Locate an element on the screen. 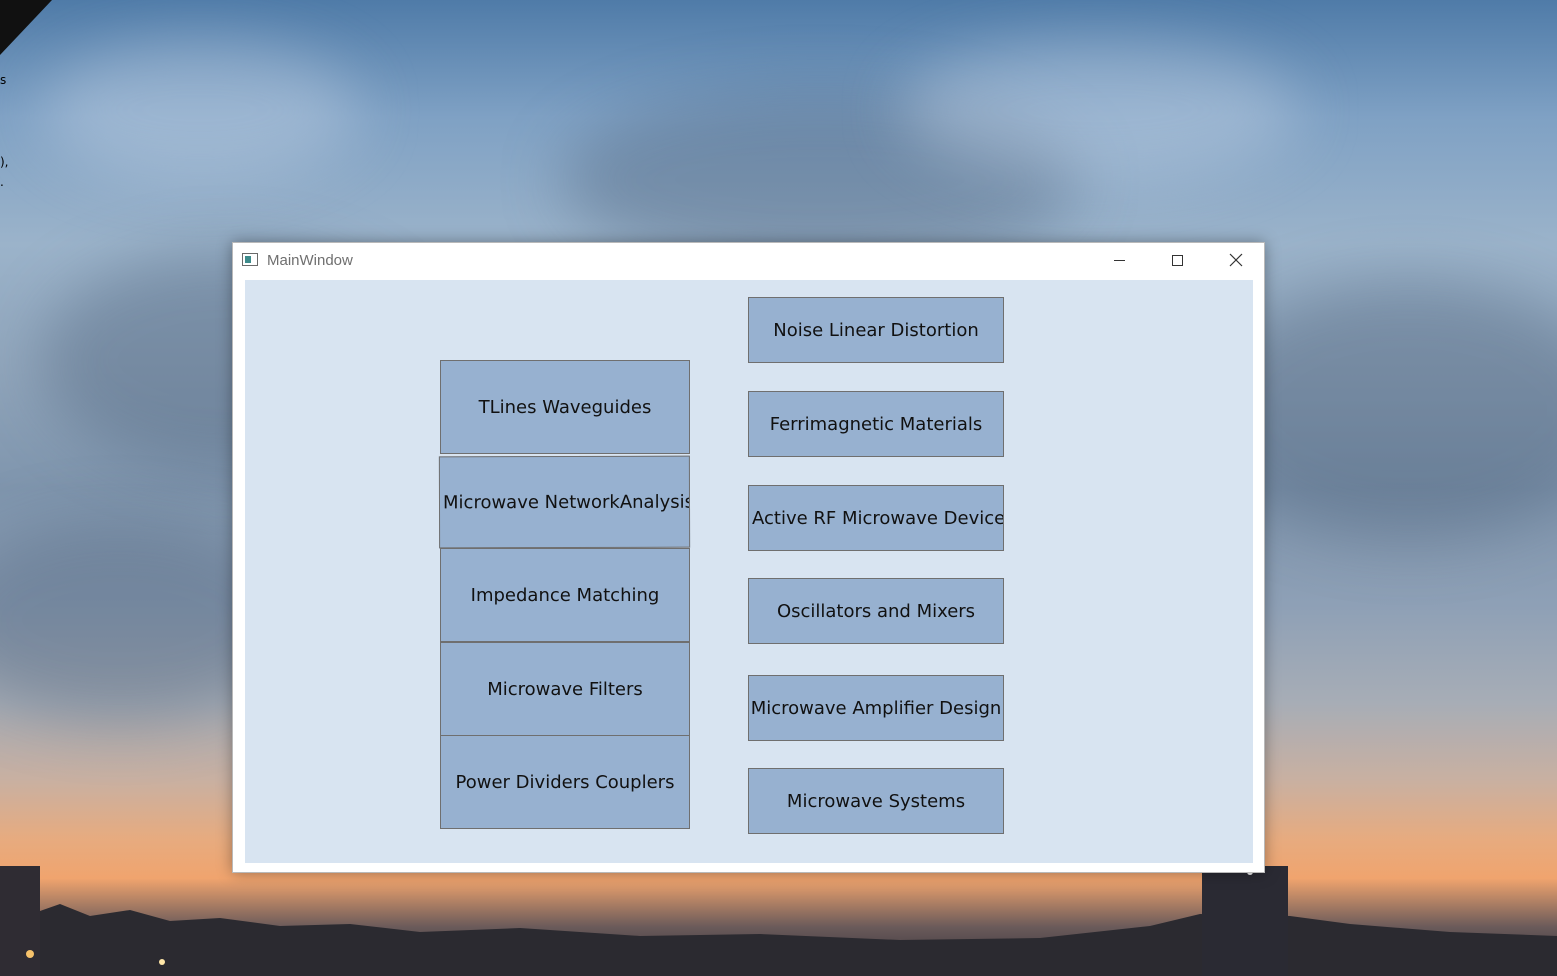  minimize-icon is located at coordinates (1119, 260).